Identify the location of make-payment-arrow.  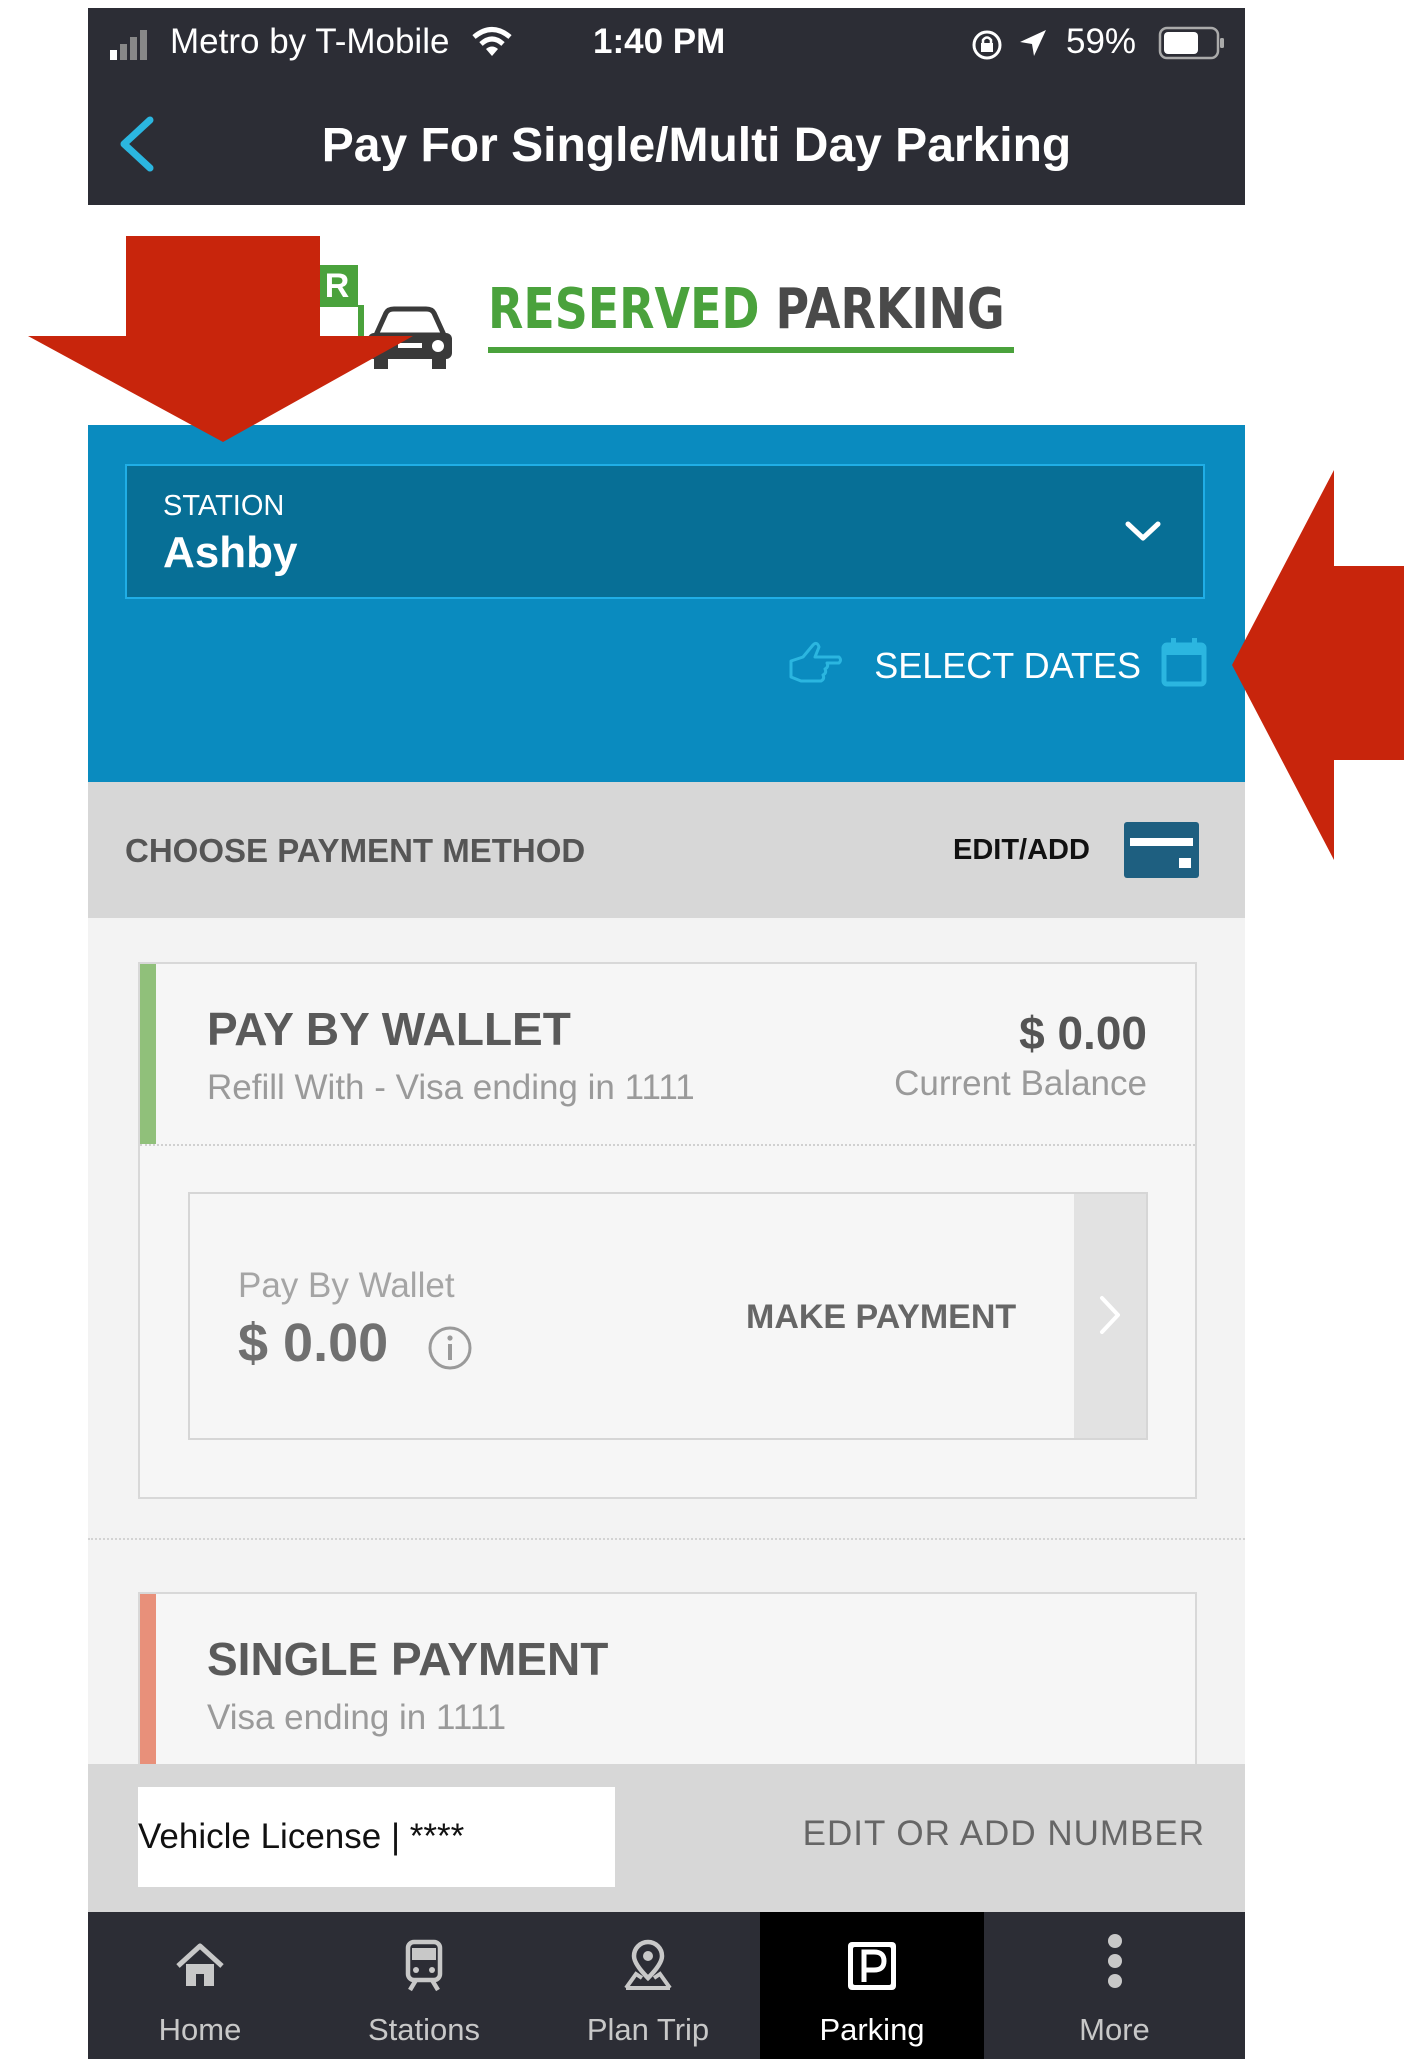
(1110, 1316).